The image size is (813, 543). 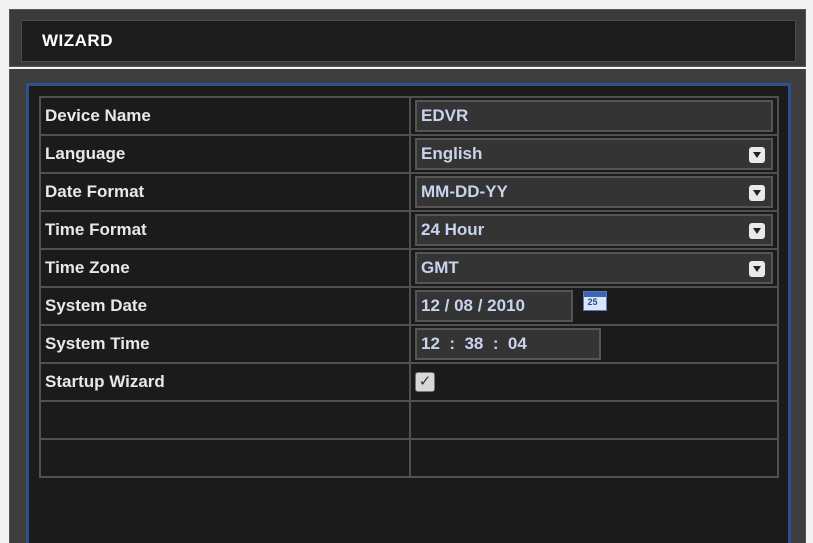 I want to click on time-format-cell: 24 Hour, so click(x=594, y=230).